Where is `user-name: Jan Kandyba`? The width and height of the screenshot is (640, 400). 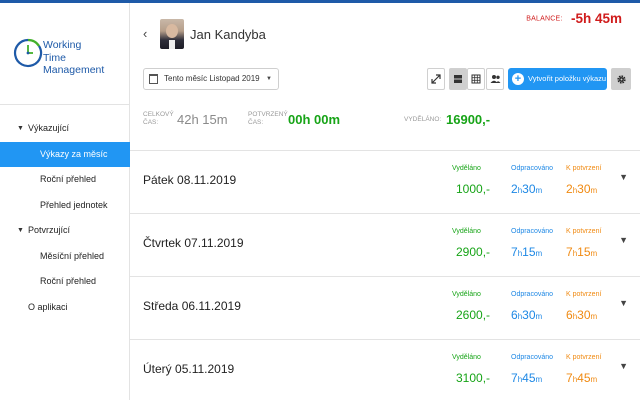
user-name: Jan Kandyba is located at coordinates (228, 34).